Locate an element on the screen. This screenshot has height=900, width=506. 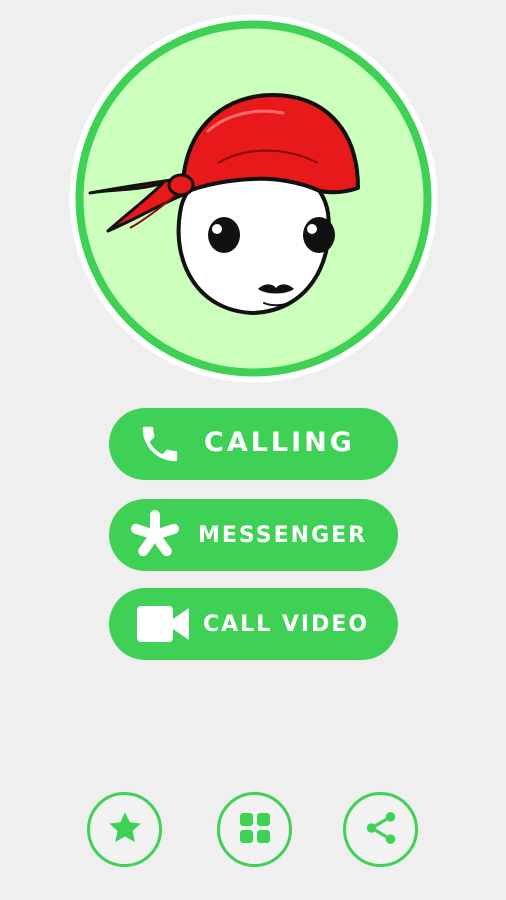
call-video-button: CALL VIDEO is located at coordinates (253, 624).